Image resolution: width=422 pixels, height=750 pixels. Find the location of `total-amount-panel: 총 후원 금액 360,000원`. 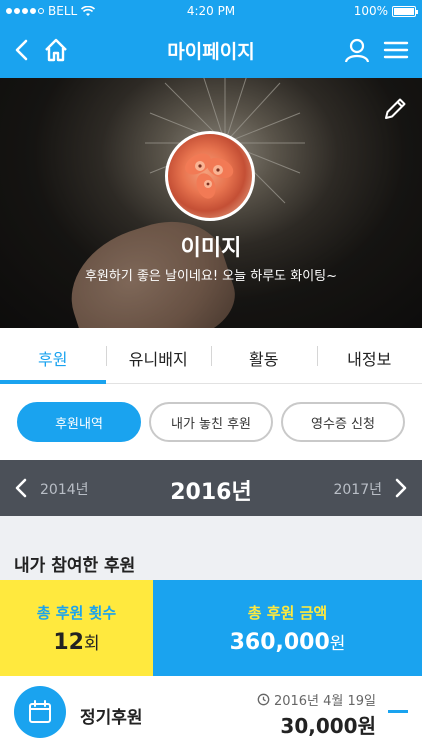

total-amount-panel: 총 후원 금액 360,000원 is located at coordinates (287, 628).